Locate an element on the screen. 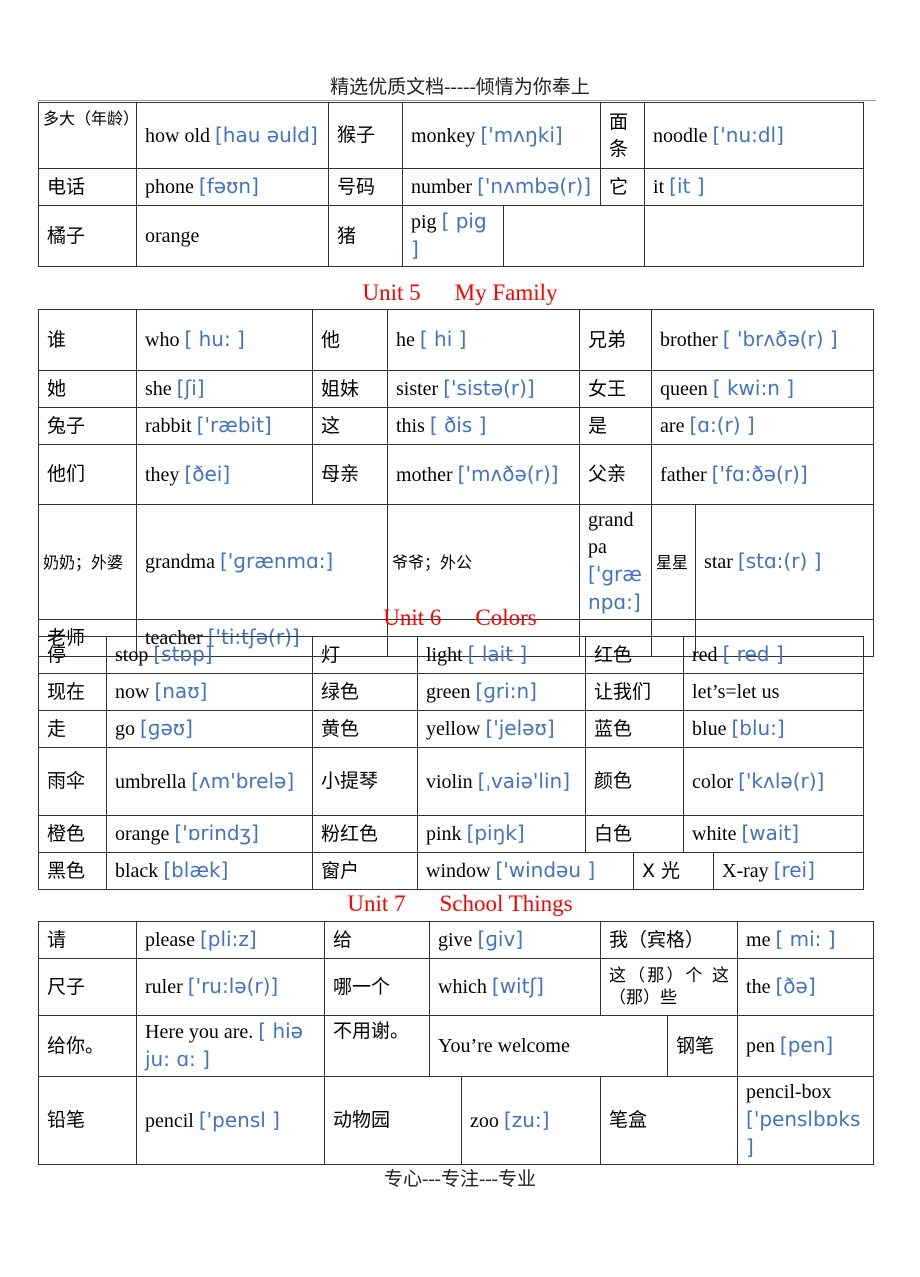 This screenshot has height=1277, width=920. english-term-cell: it [it ] is located at coordinates (754, 187).